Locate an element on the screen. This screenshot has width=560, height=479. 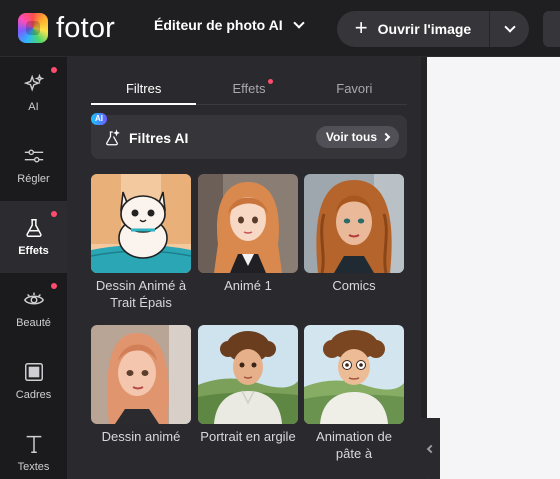
filter-card-thick-line-cartoon: Dessin Animé à Trait Épais is located at coordinates (141, 242).